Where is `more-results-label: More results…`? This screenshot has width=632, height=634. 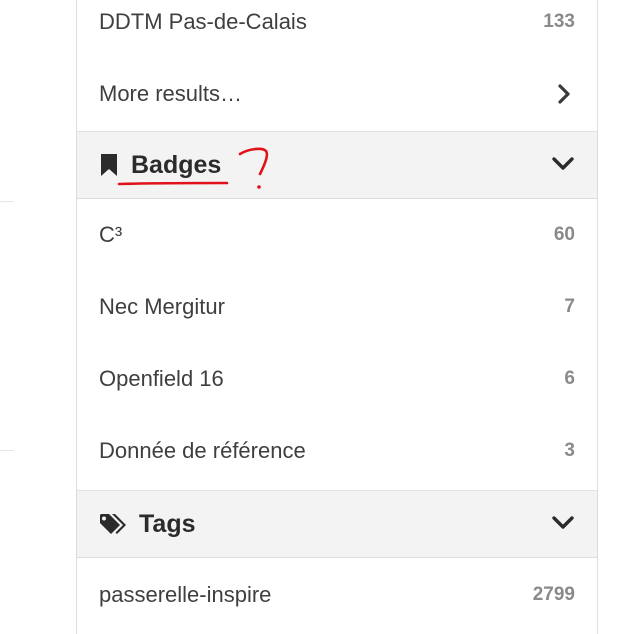
more-results-label: More results… is located at coordinates (171, 93).